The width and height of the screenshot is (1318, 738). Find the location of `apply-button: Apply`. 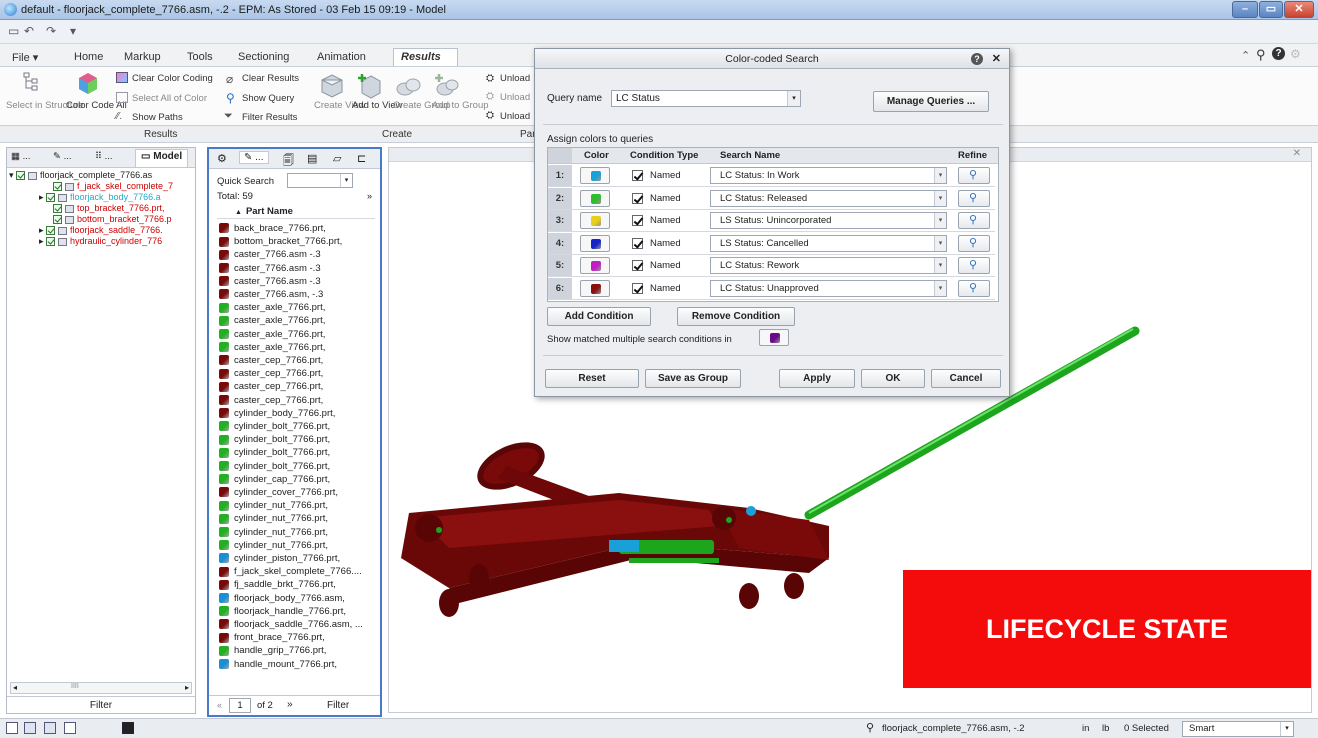

apply-button: Apply is located at coordinates (817, 378).